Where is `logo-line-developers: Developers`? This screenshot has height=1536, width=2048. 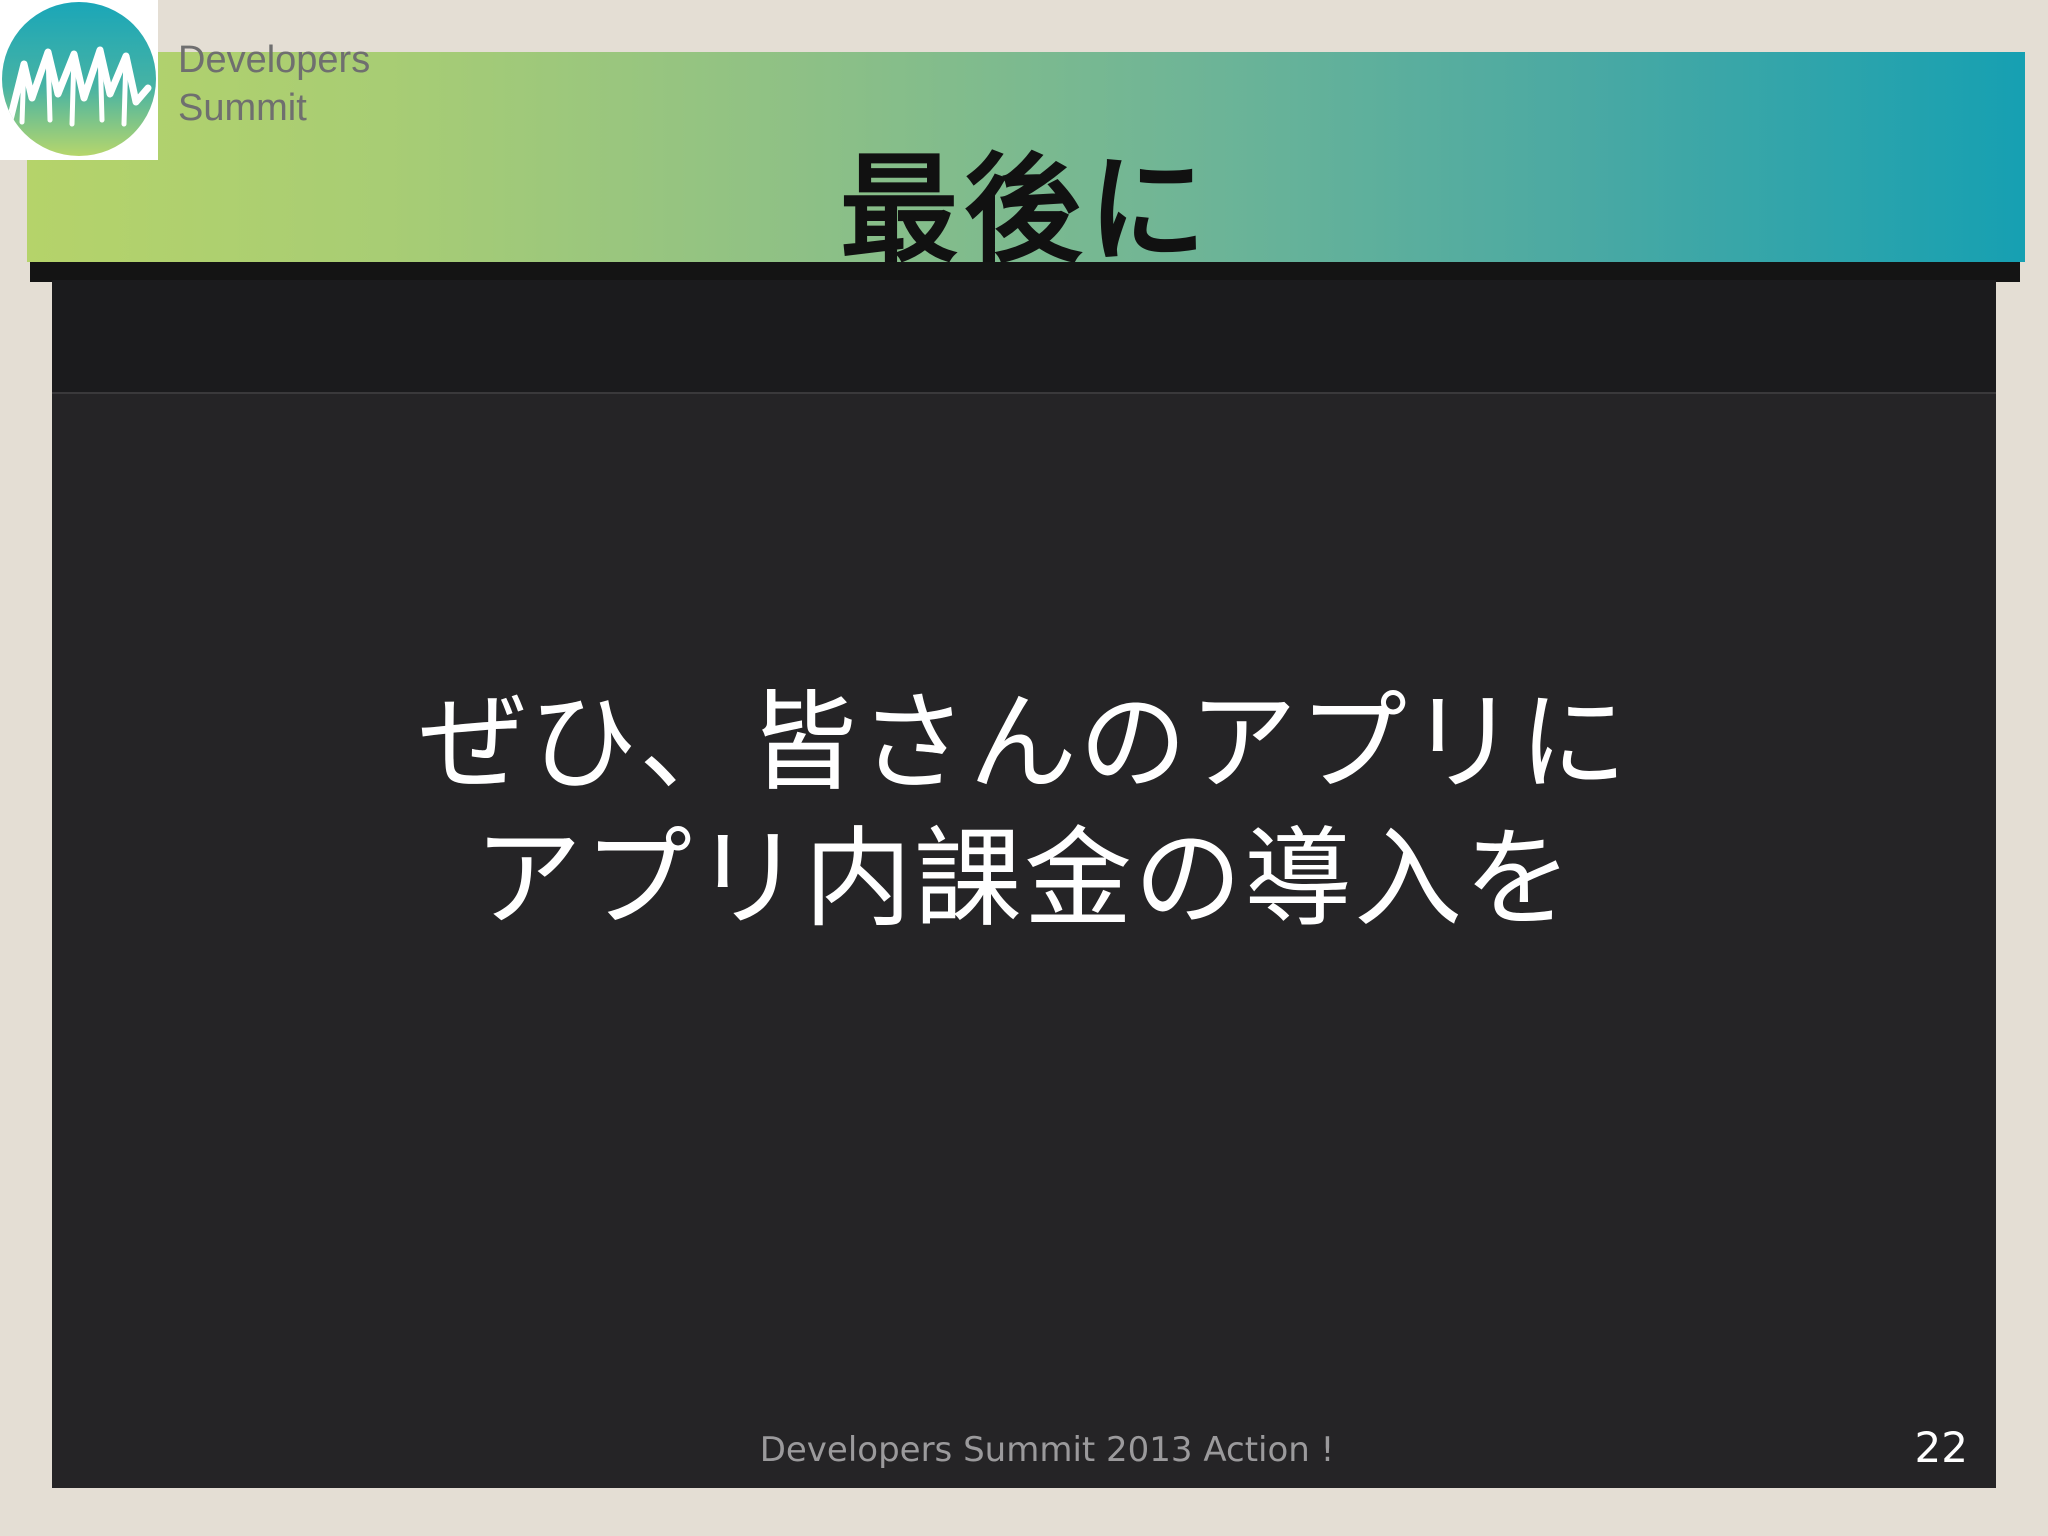
logo-line-developers: Developers is located at coordinates (274, 60).